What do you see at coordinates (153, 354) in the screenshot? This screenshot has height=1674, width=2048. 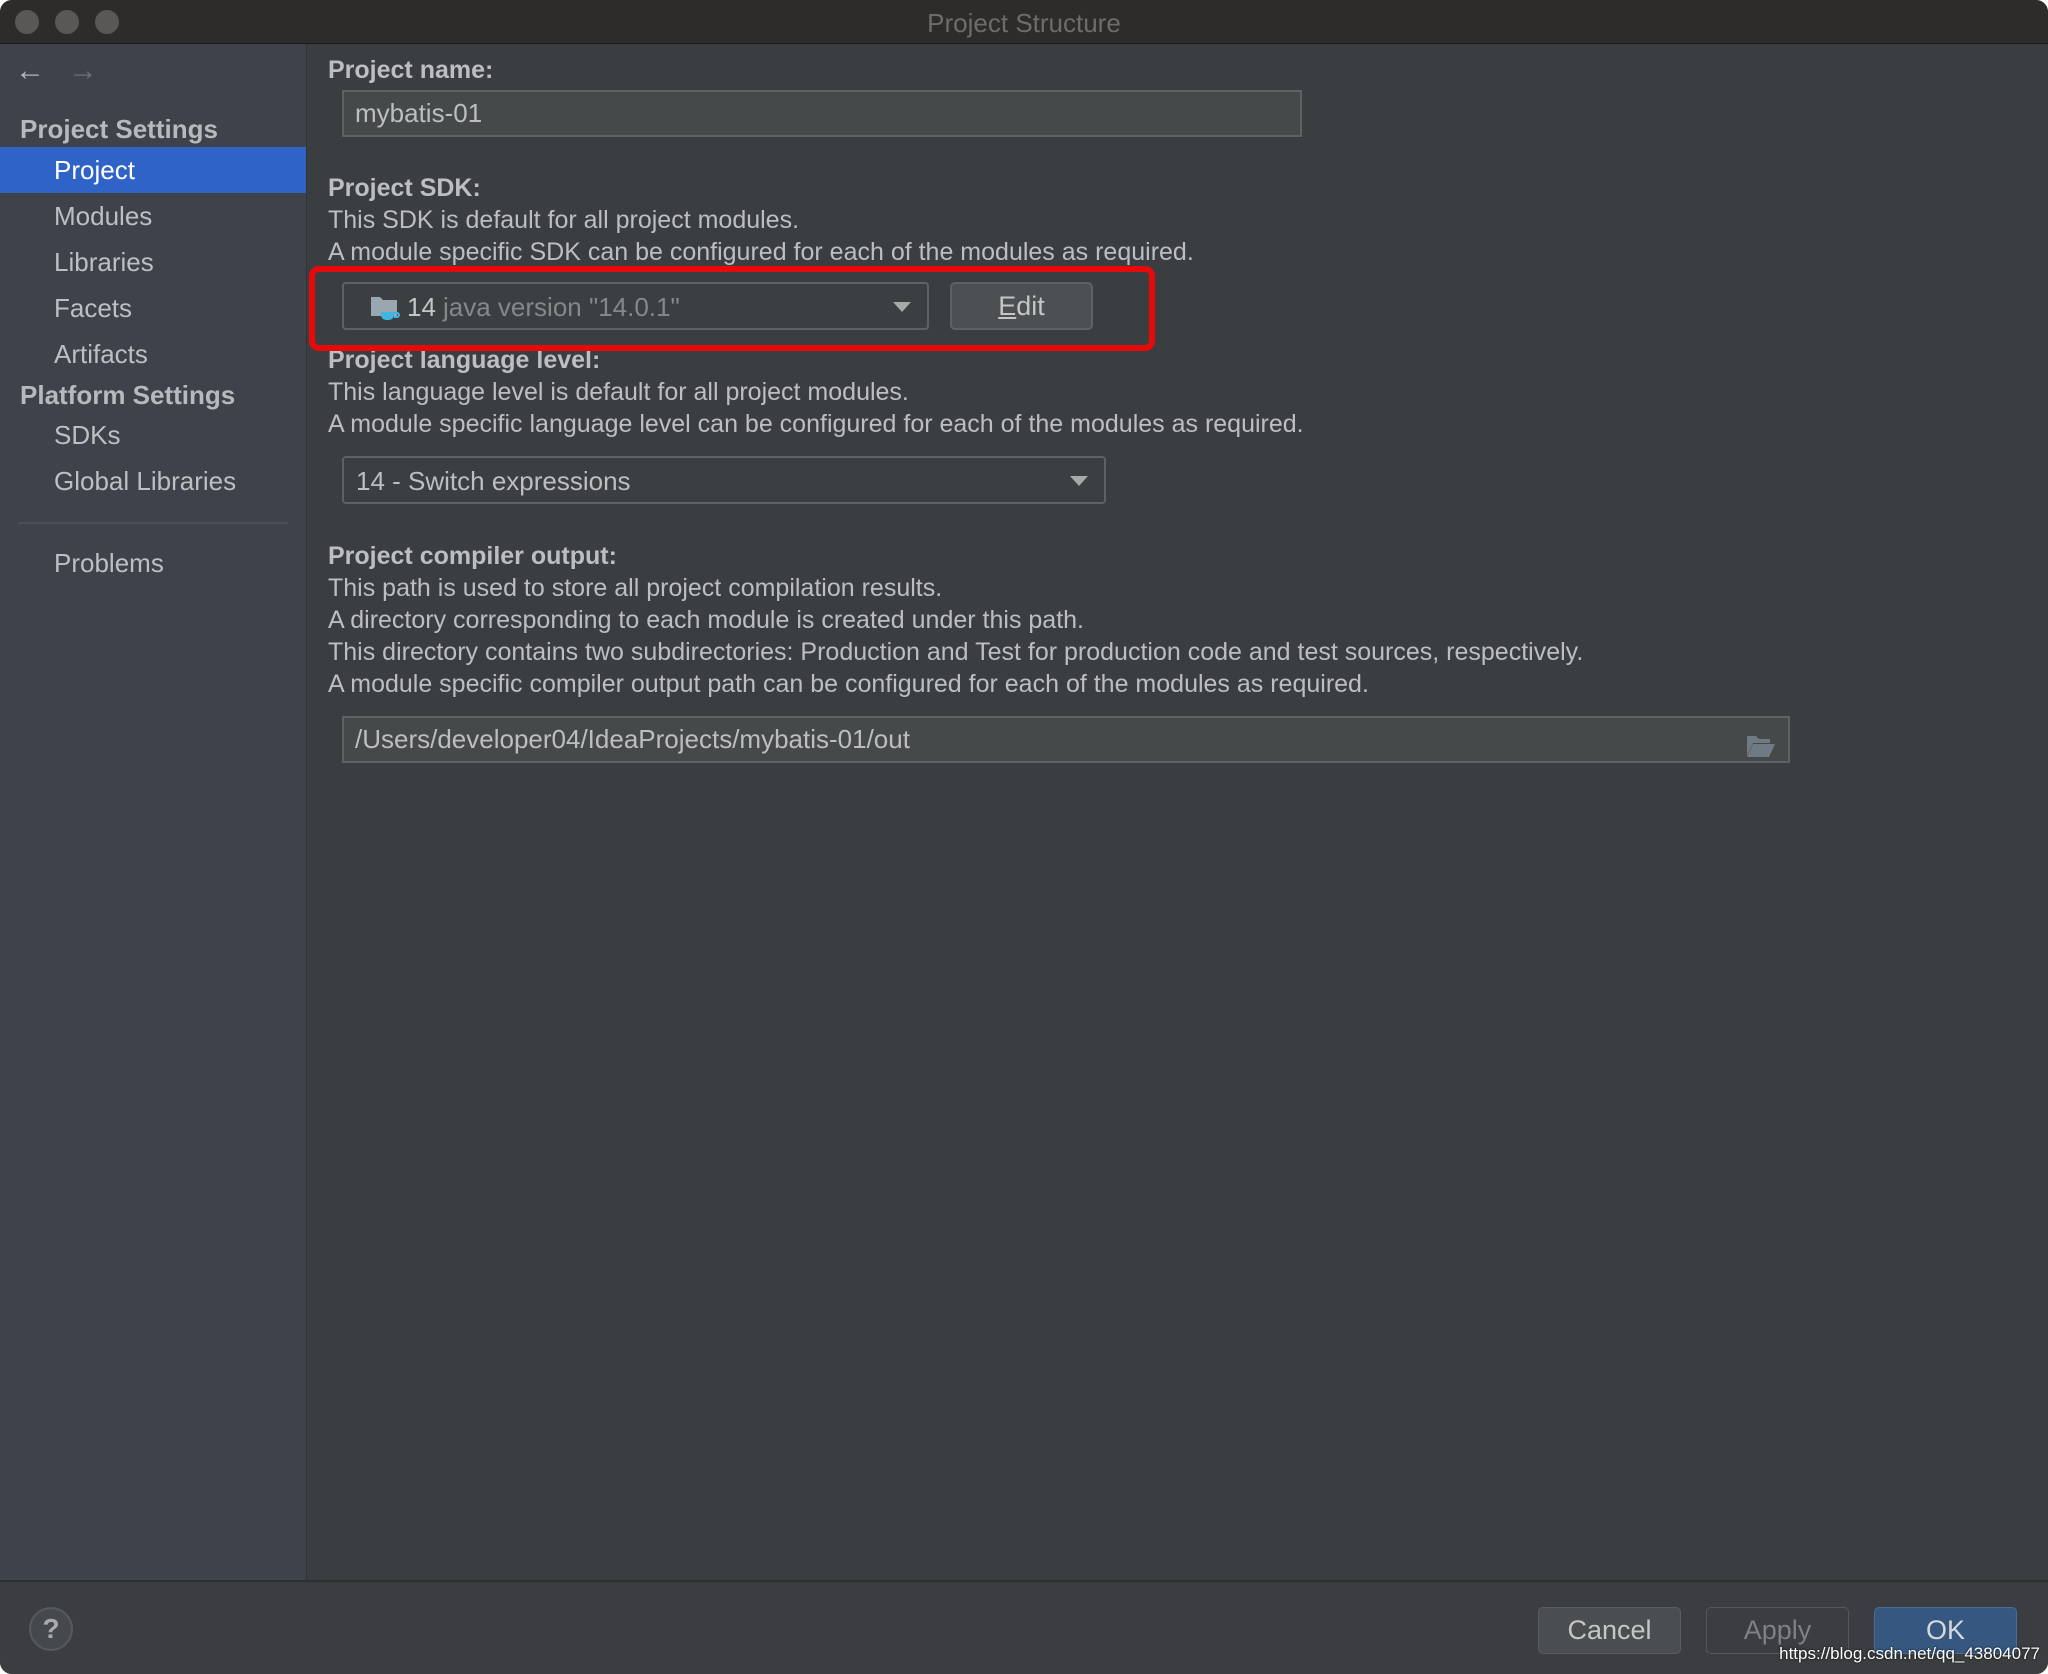 I see `sidebar-item-artifacts: Artifacts` at bounding box center [153, 354].